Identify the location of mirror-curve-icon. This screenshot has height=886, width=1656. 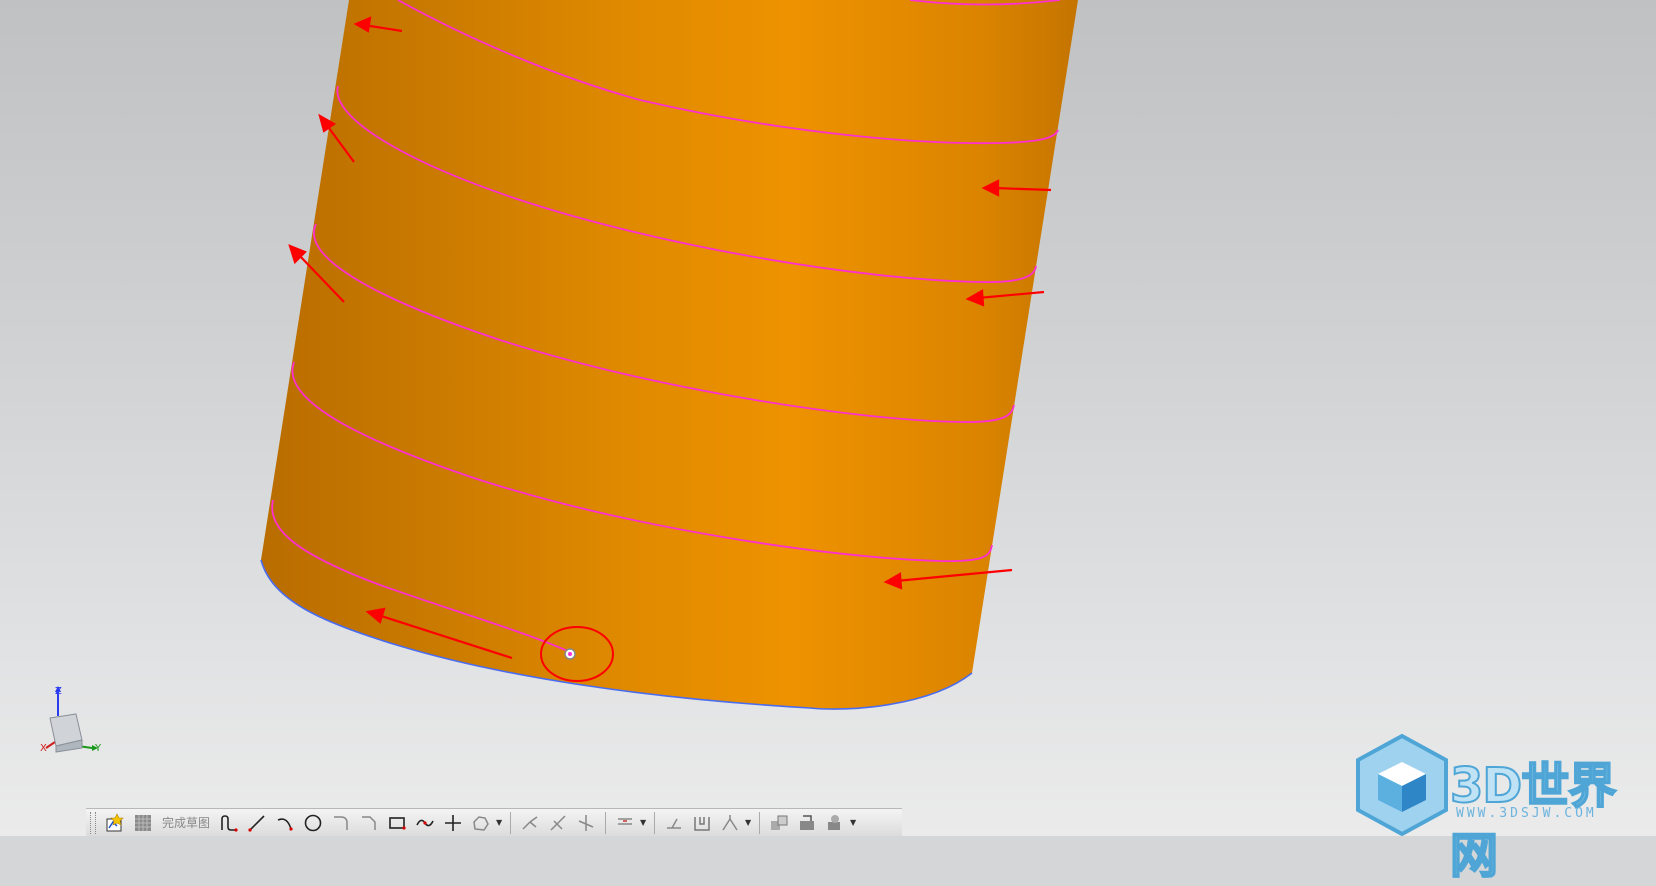
(807, 823).